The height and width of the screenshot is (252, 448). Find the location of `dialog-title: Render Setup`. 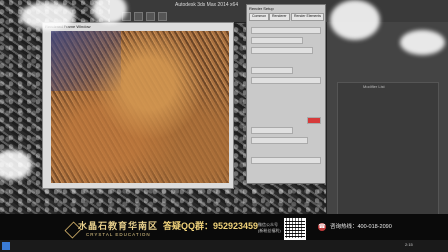

dialog-title: Render Setup is located at coordinates (261, 8).